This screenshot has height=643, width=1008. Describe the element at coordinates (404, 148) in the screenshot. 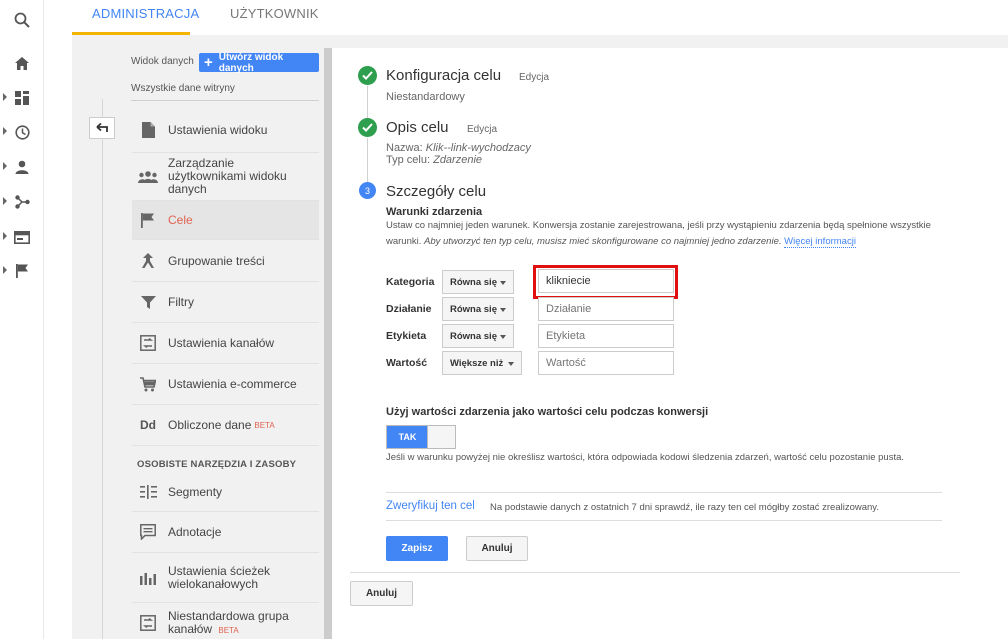

I see `name-label: Nazwa:` at that location.